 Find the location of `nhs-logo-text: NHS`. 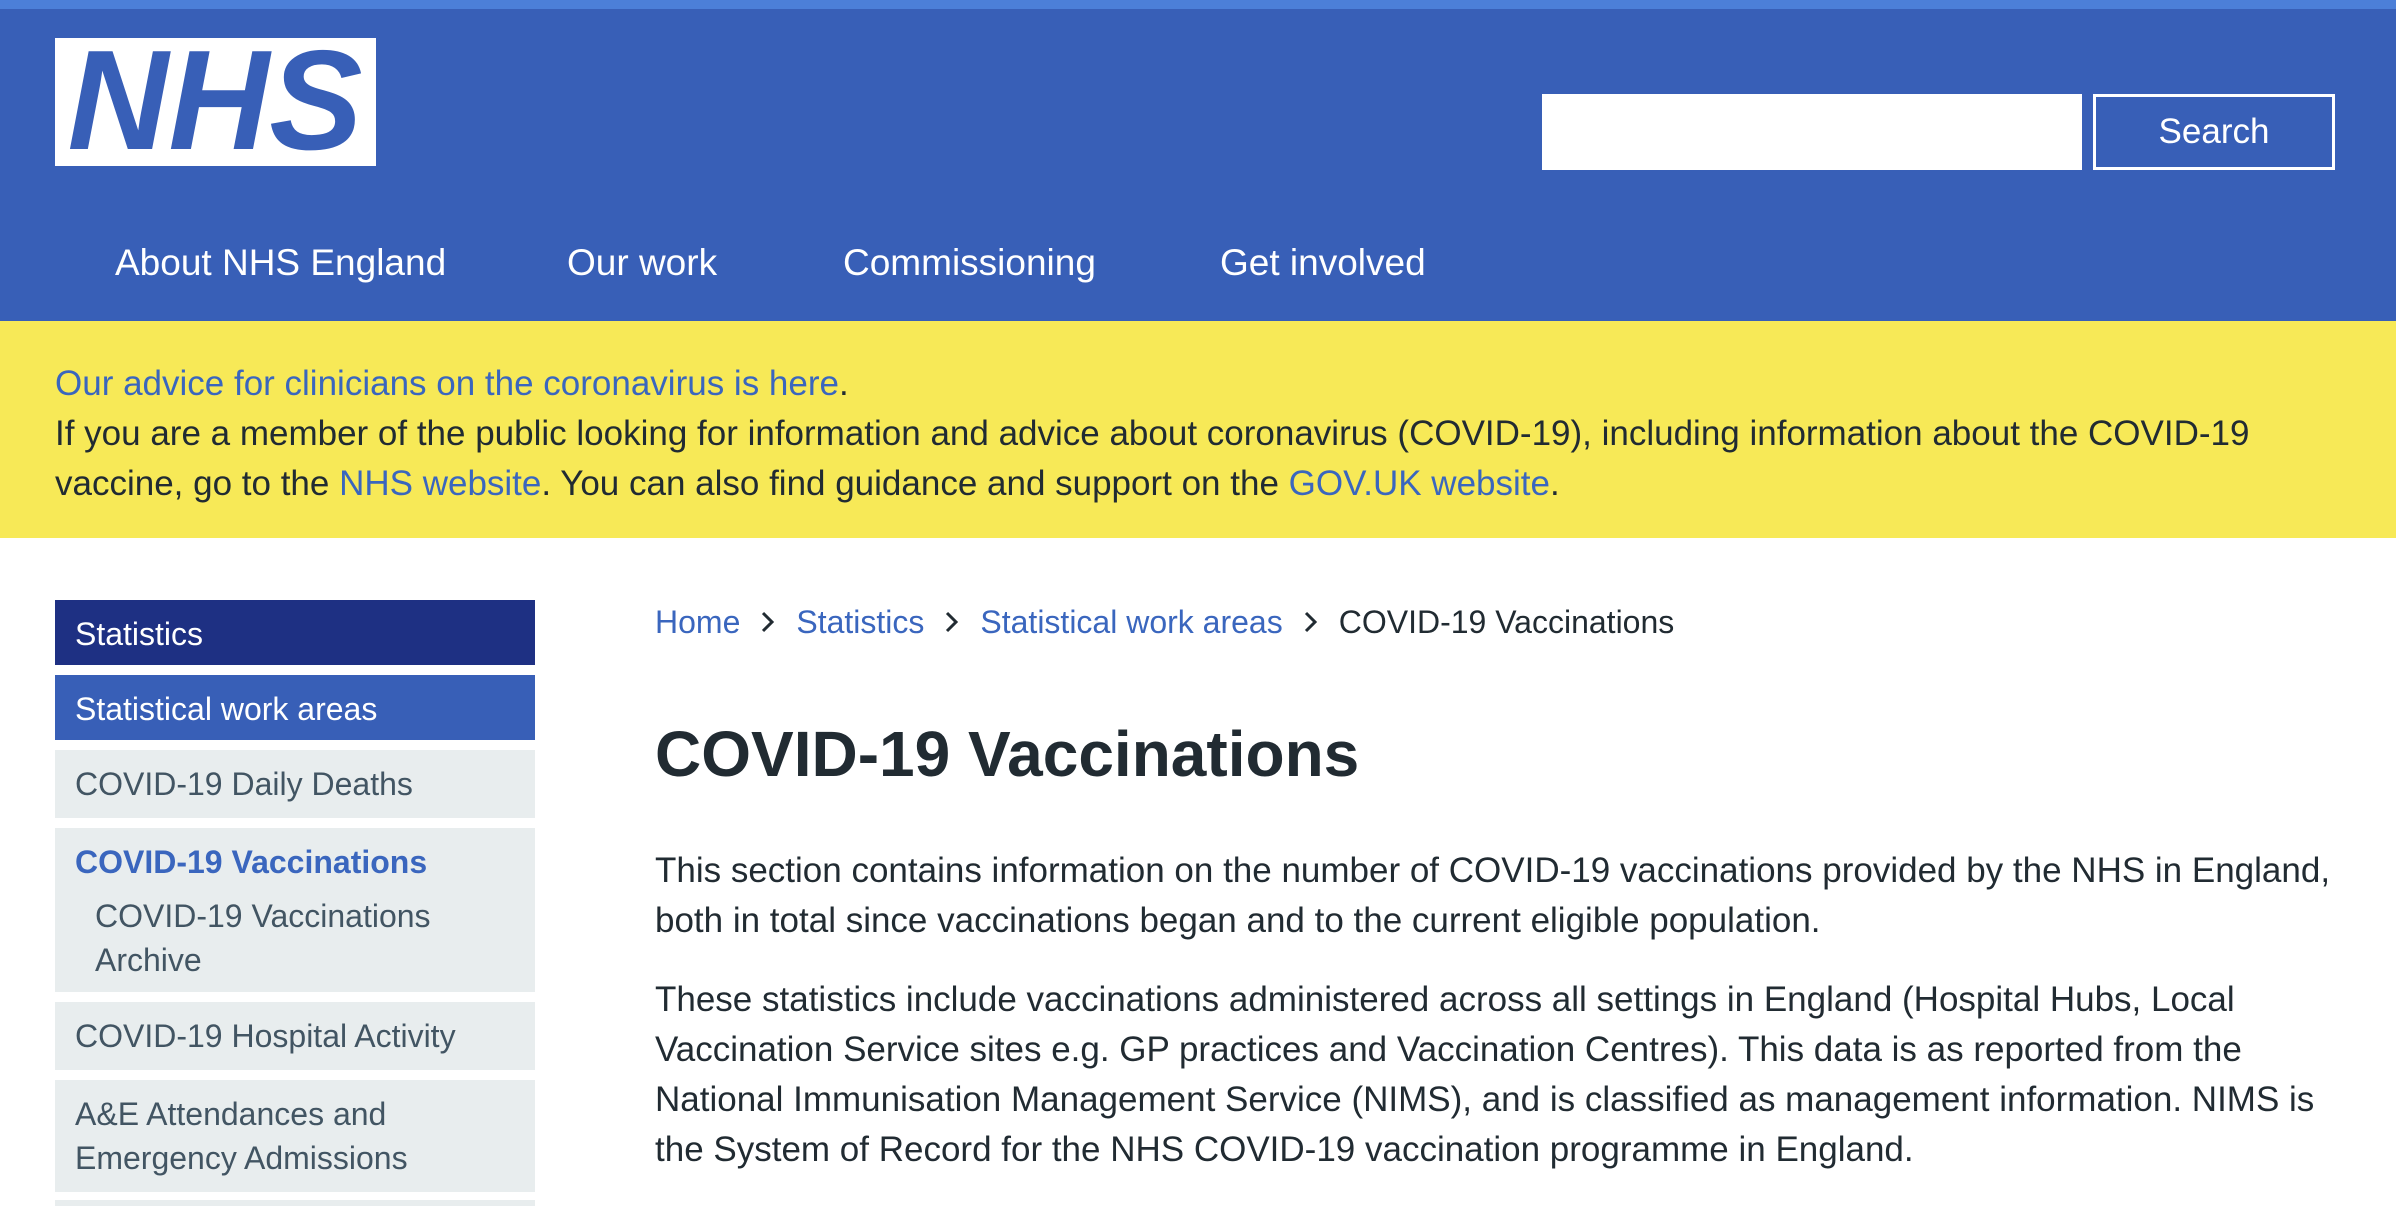

nhs-logo-text: NHS is located at coordinates (215, 102).